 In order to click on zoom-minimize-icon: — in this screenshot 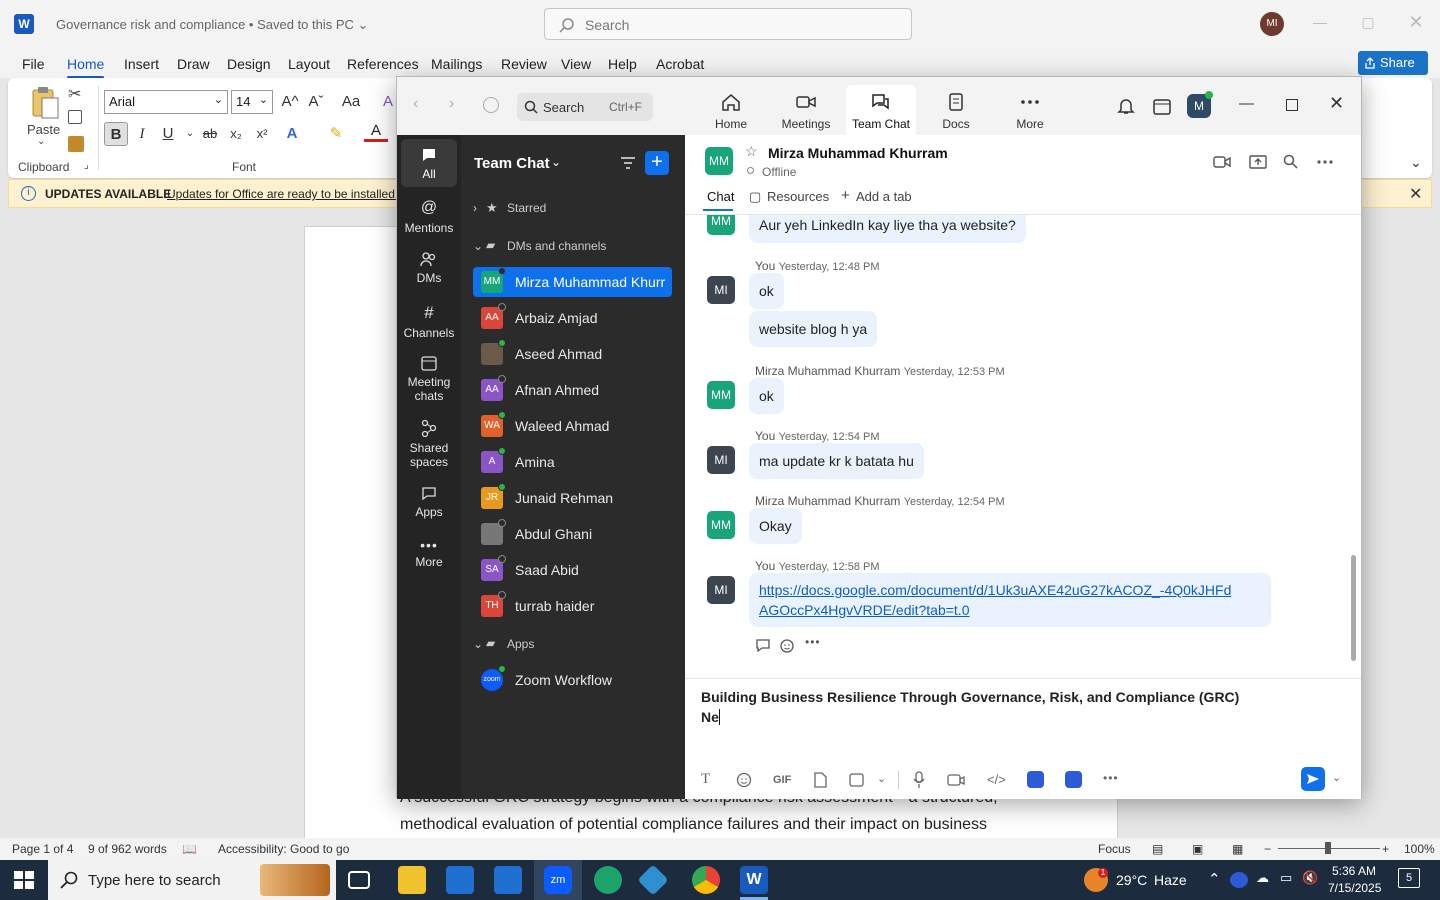, I will do `click(1246, 103)`.